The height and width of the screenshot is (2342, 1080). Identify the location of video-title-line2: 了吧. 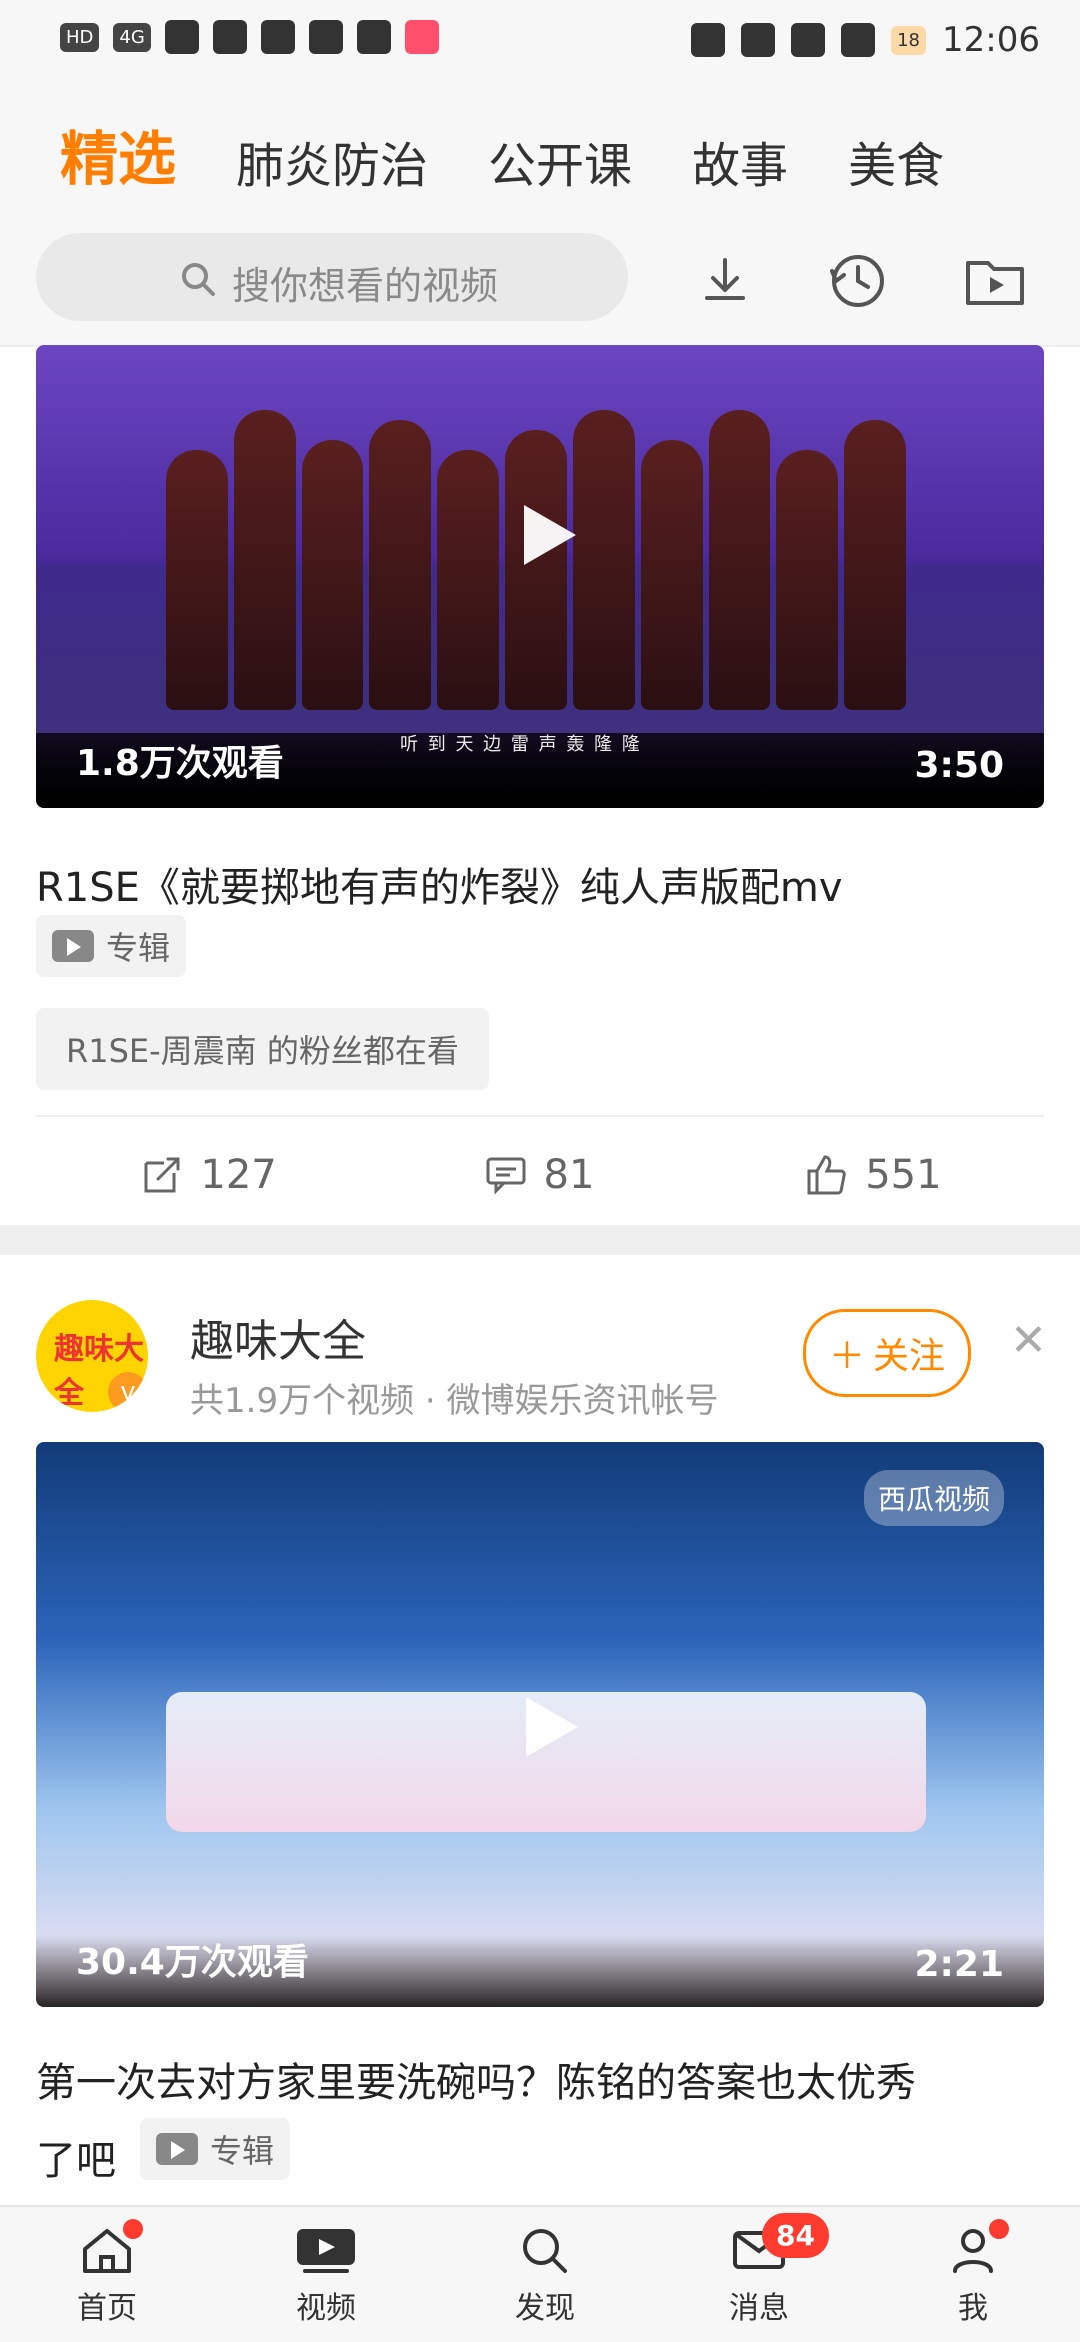
(76, 2157).